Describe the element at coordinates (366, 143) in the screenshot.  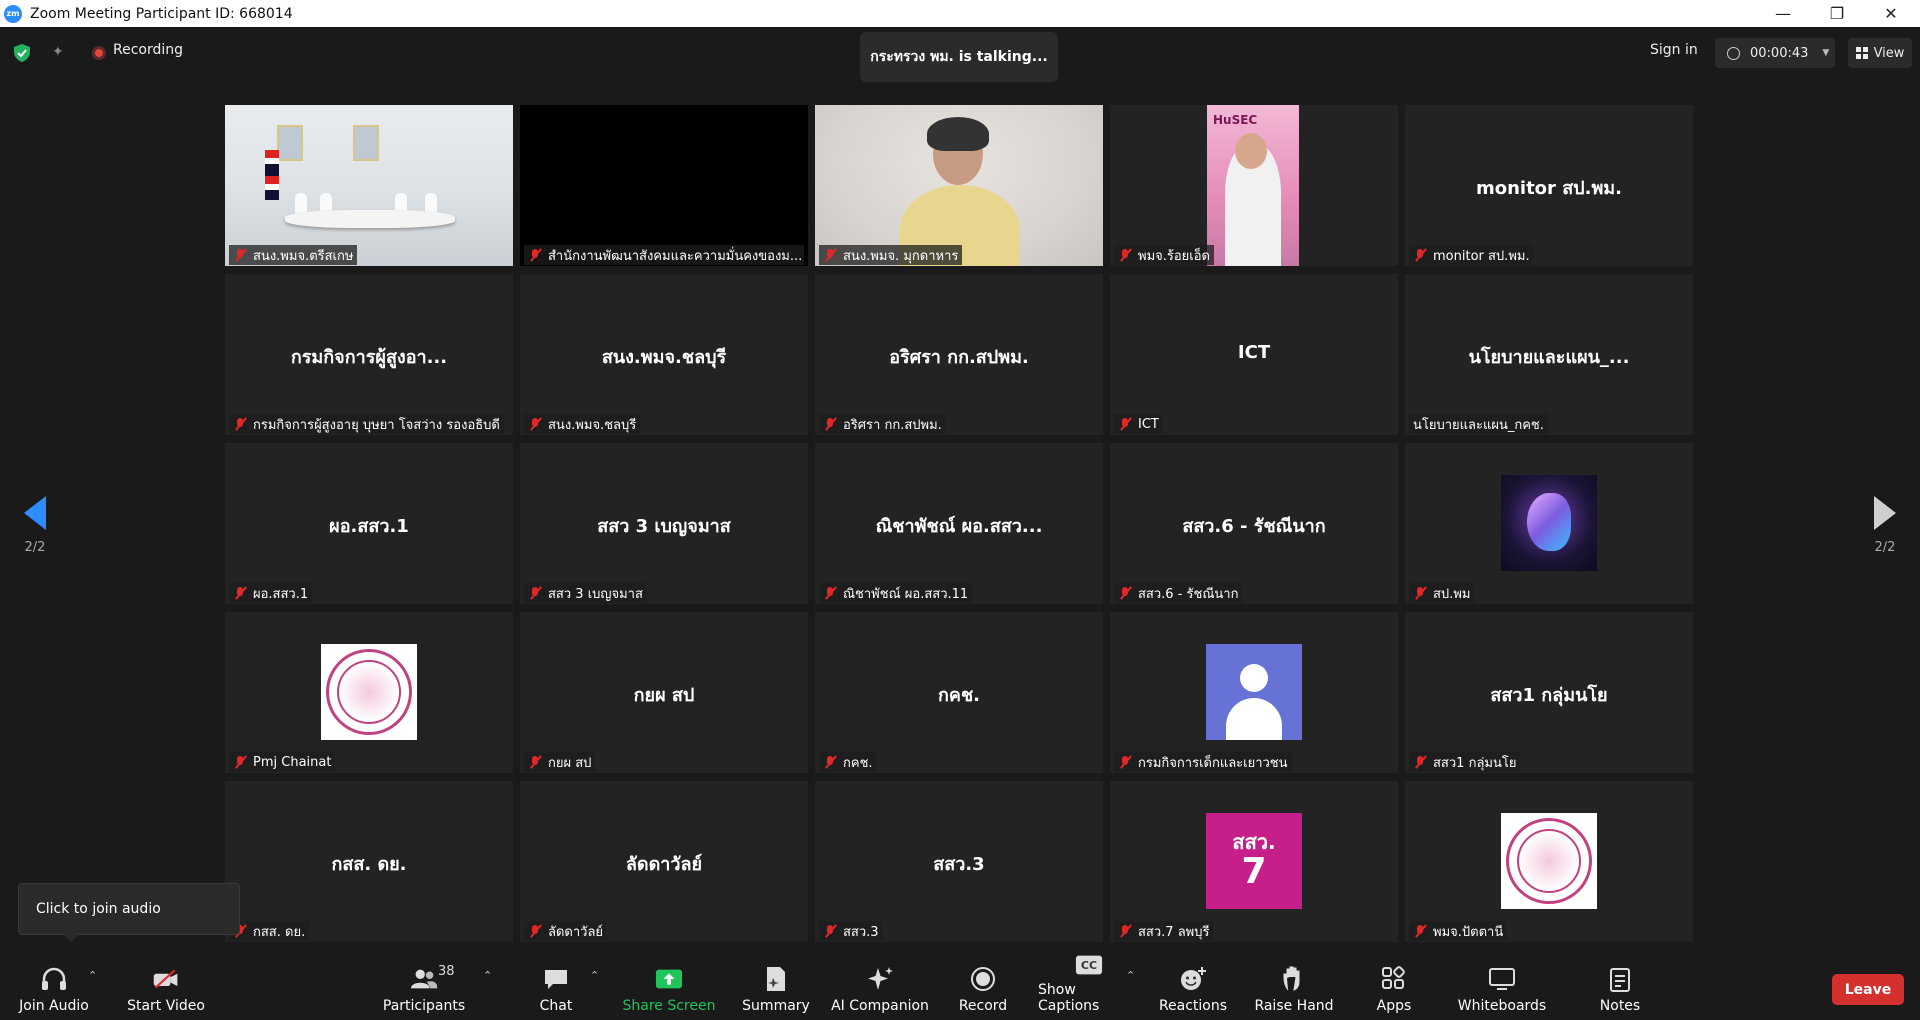
I see `wall-portrait` at that location.